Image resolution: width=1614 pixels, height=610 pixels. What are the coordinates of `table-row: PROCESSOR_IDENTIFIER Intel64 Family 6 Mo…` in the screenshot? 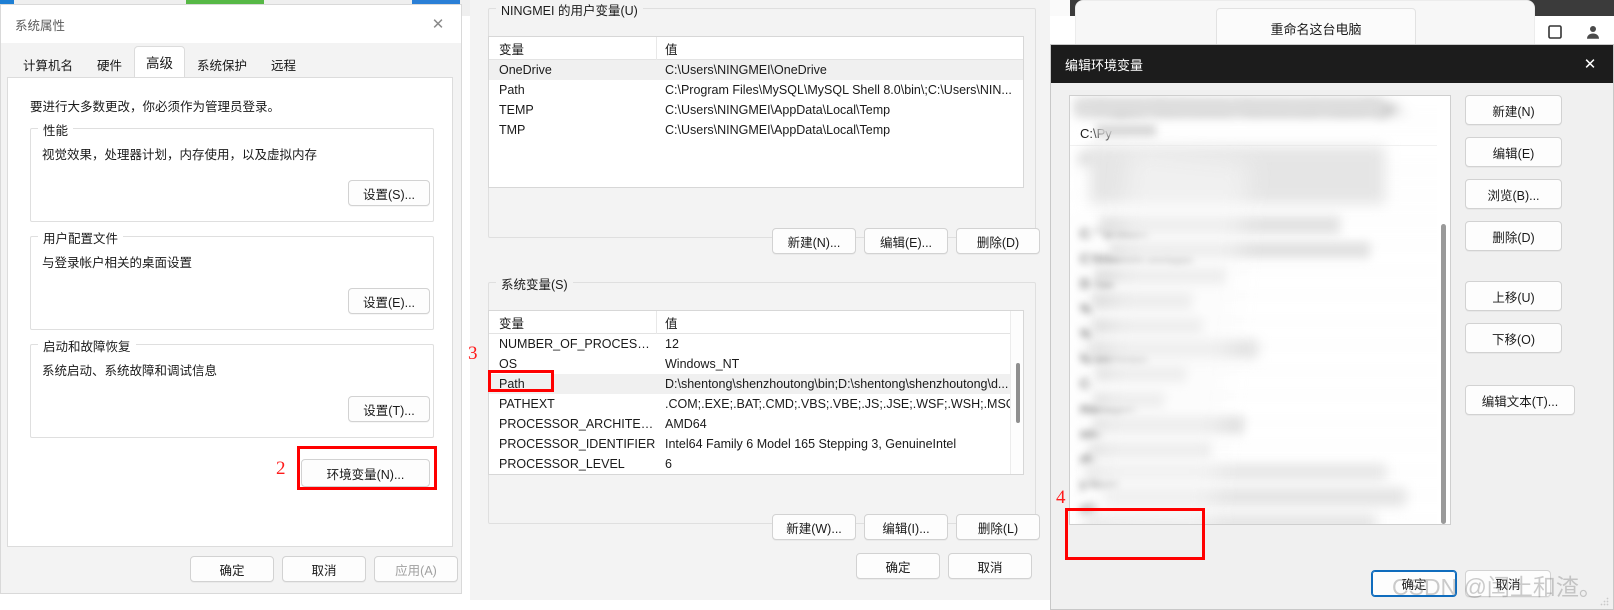 It's located at (756, 444).